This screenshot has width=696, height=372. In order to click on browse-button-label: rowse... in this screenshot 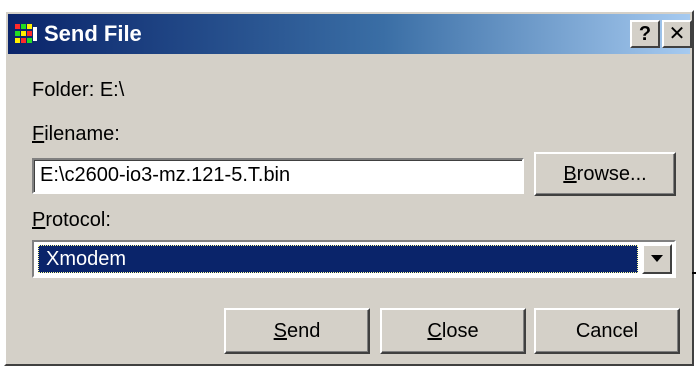, I will do `click(611, 174)`.